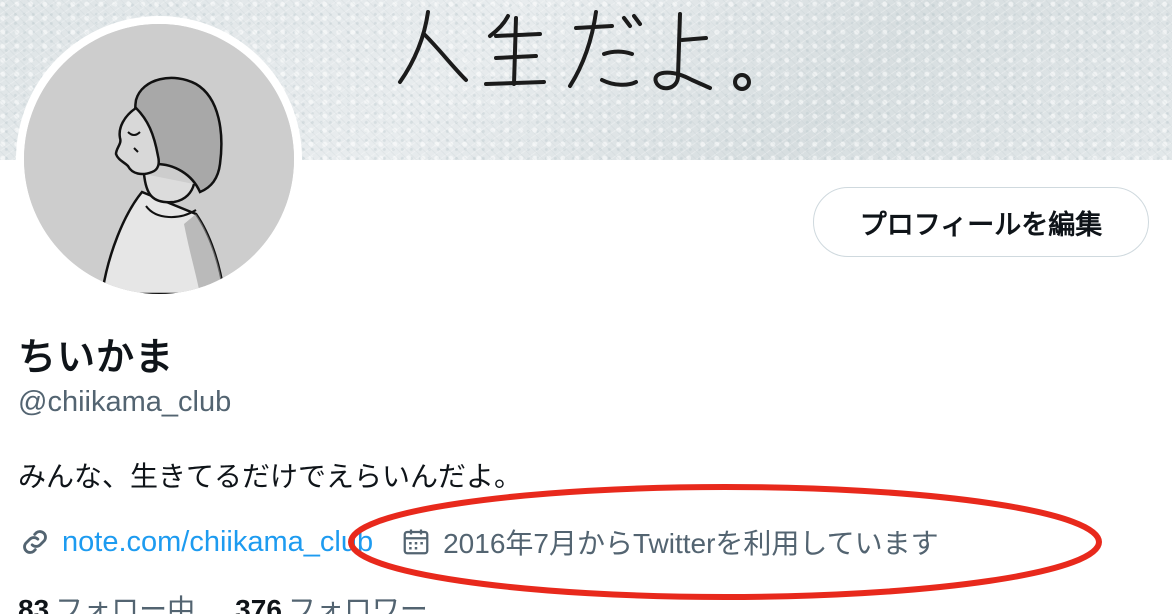 Image resolution: width=1172 pixels, height=614 pixels. Describe the element at coordinates (125, 603) in the screenshot. I see `following-label: フォロー中` at that location.